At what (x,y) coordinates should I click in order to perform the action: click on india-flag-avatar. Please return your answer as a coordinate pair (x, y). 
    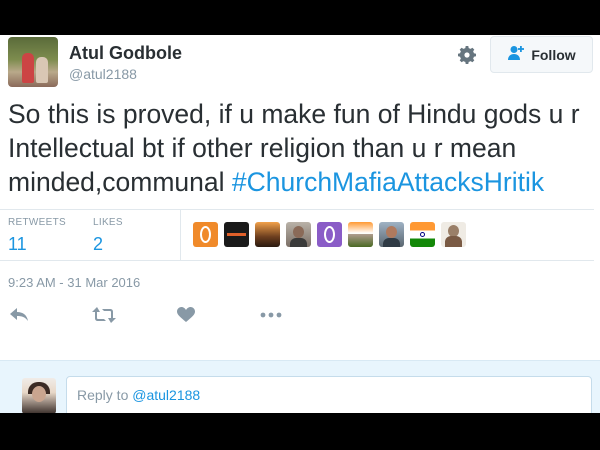
    Looking at the image, I should click on (422, 234).